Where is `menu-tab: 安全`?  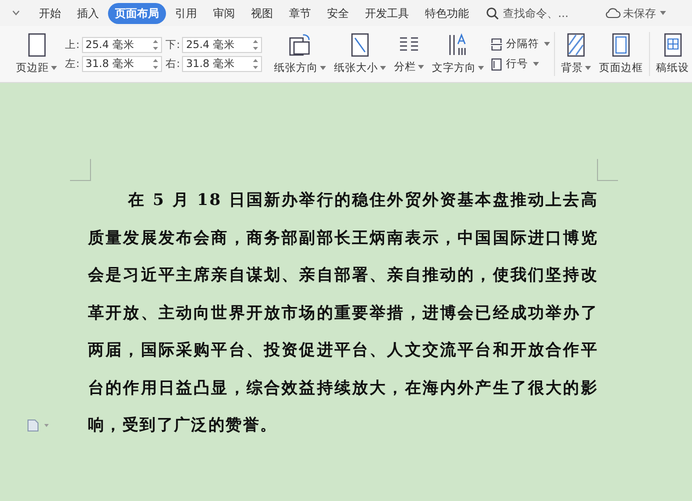 menu-tab: 安全 is located at coordinates (338, 13).